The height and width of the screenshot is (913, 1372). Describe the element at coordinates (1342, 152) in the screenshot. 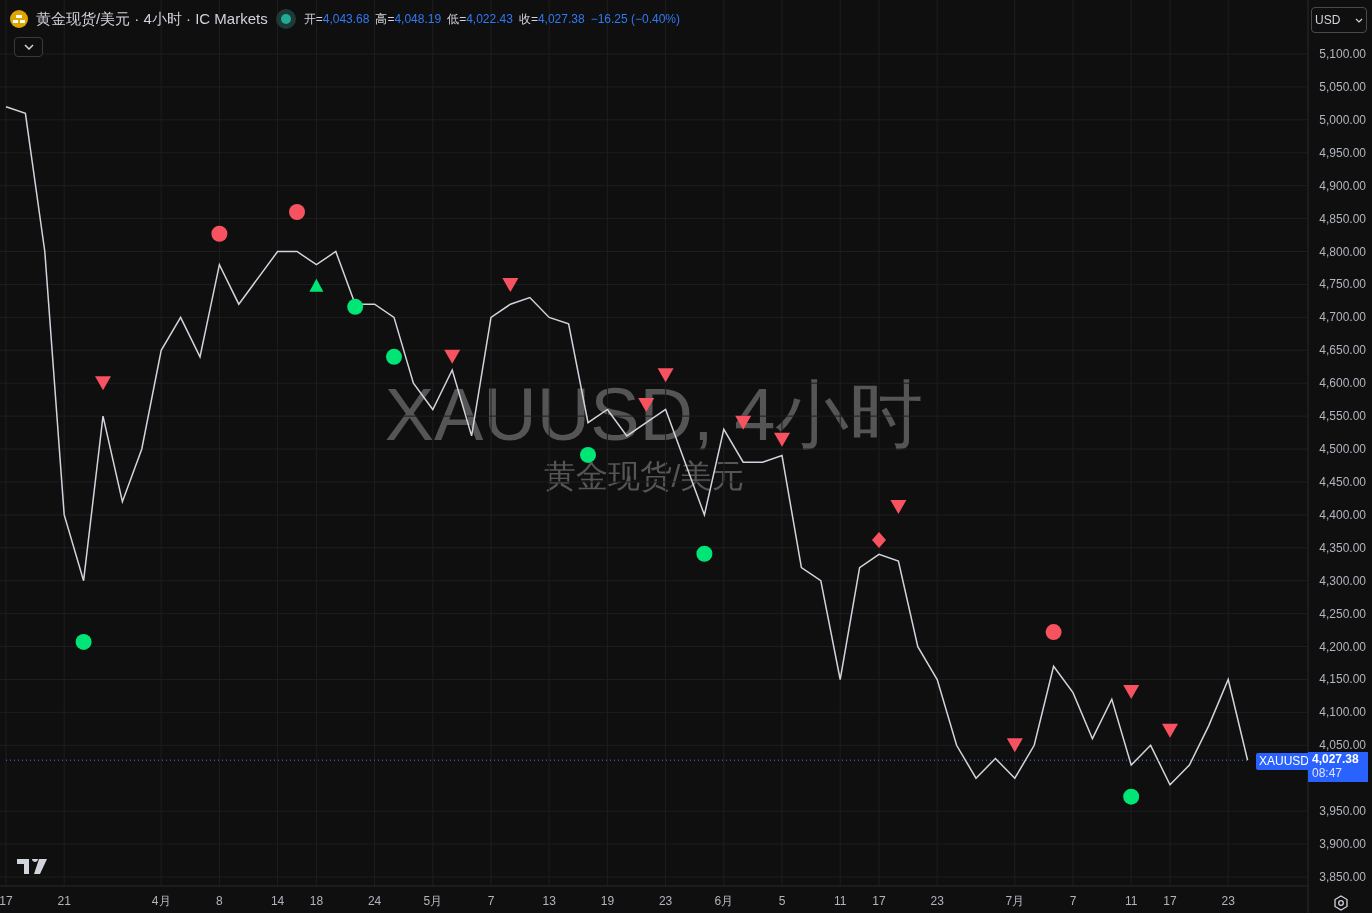

I see `price-axis-label: 4,950.00` at that location.